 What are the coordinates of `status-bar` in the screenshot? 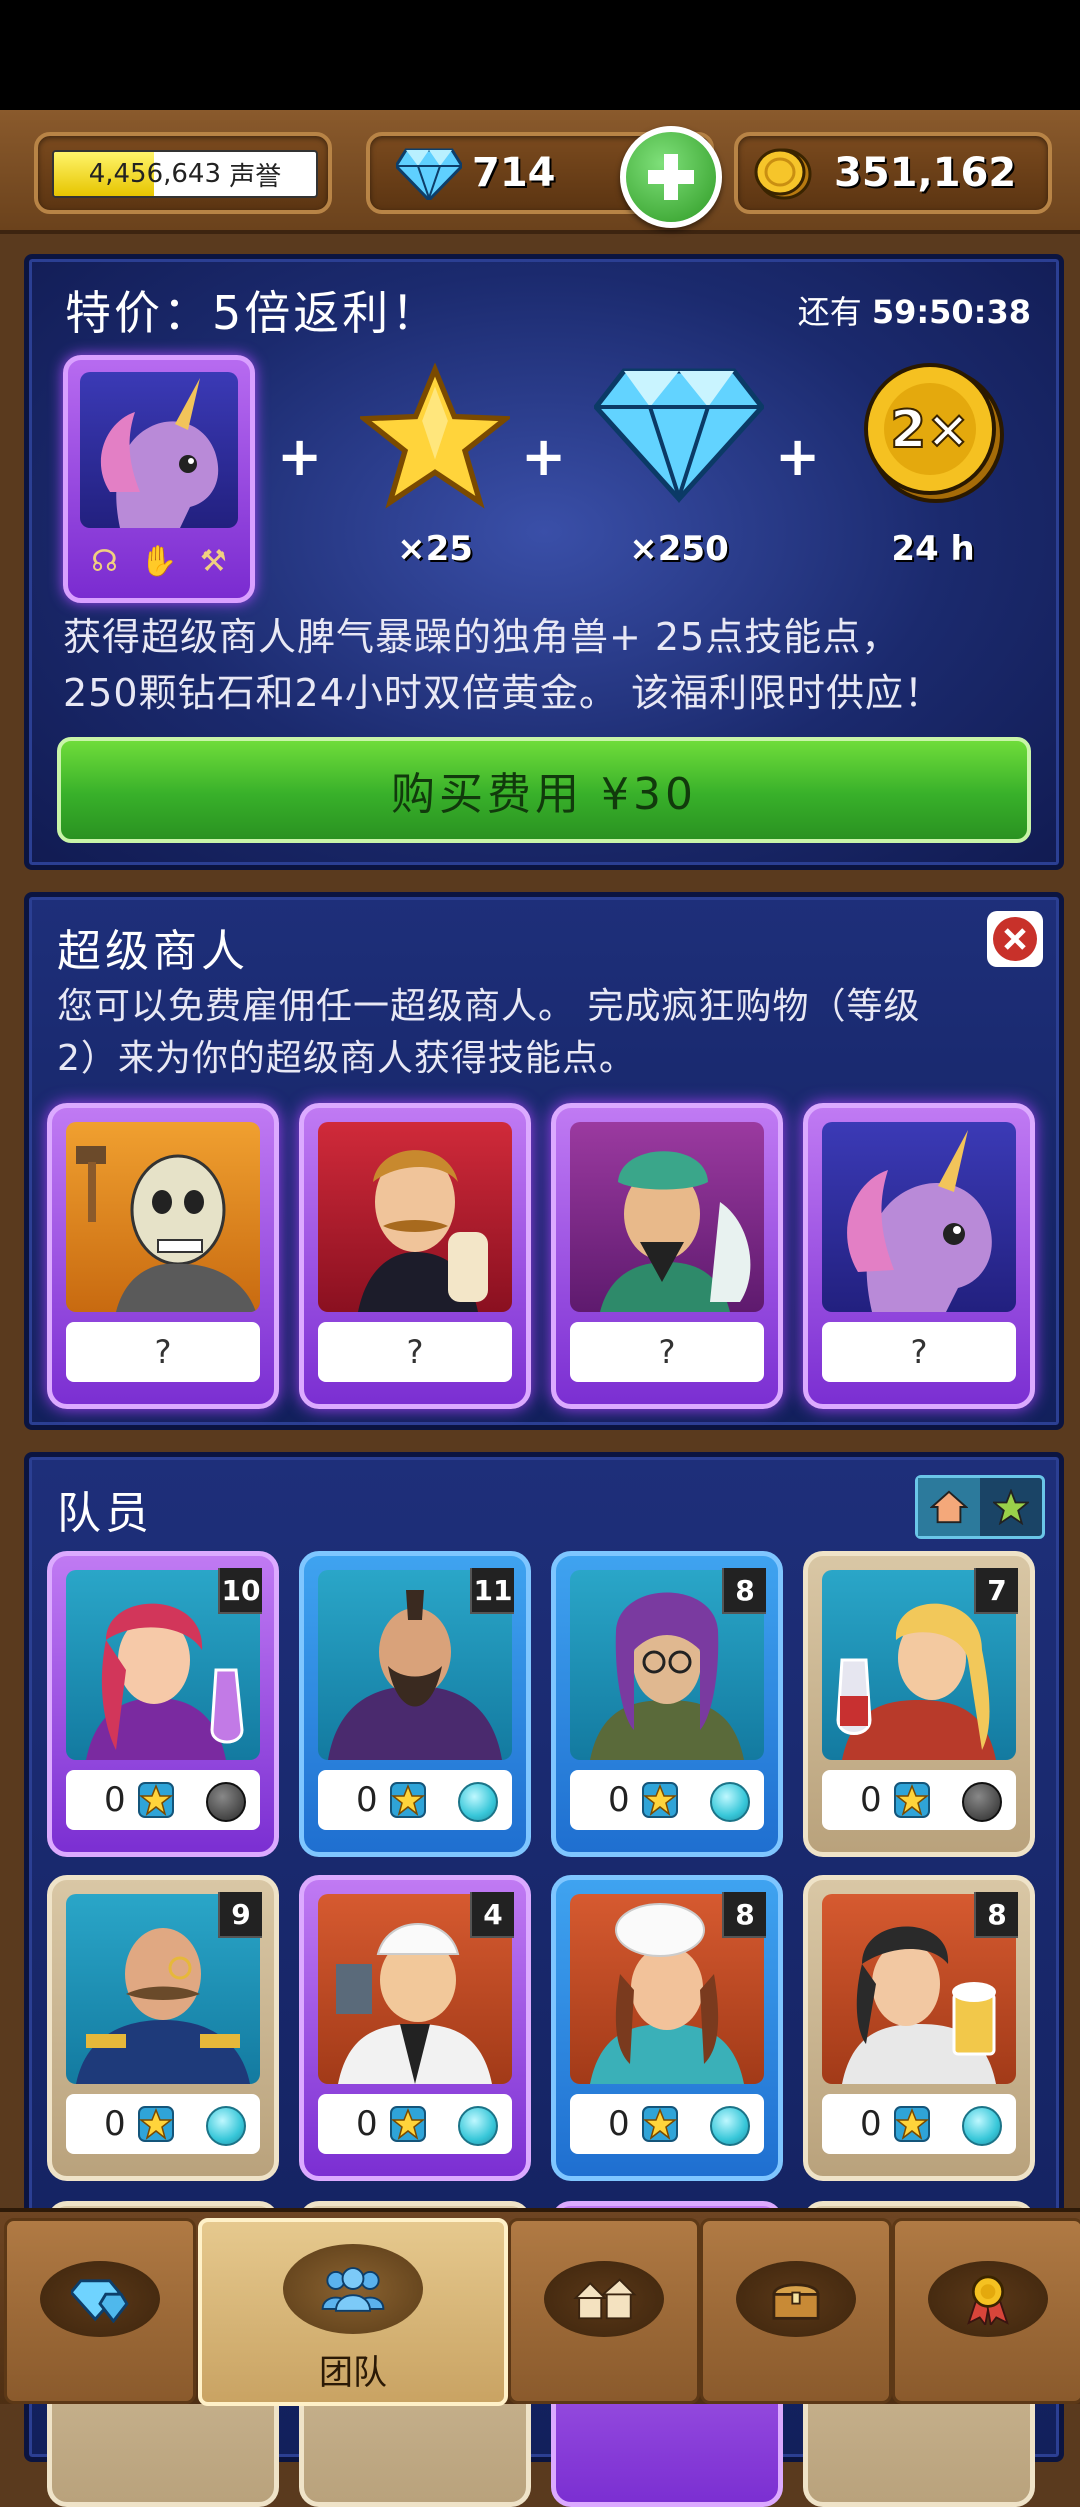 It's located at (540, 55).